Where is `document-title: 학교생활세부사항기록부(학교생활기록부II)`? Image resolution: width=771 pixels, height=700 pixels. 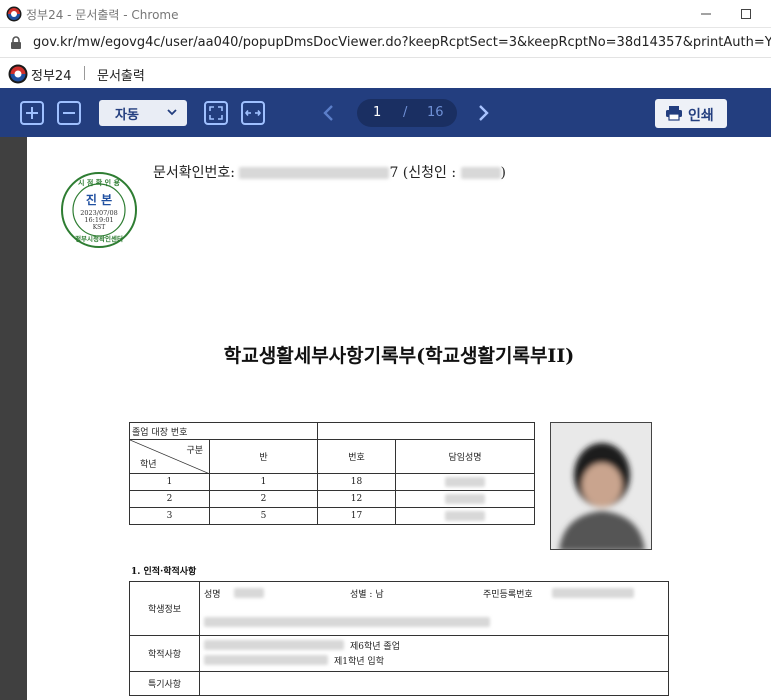 document-title: 학교생활세부사항기록부(학교생활기록부II) is located at coordinates (399, 356).